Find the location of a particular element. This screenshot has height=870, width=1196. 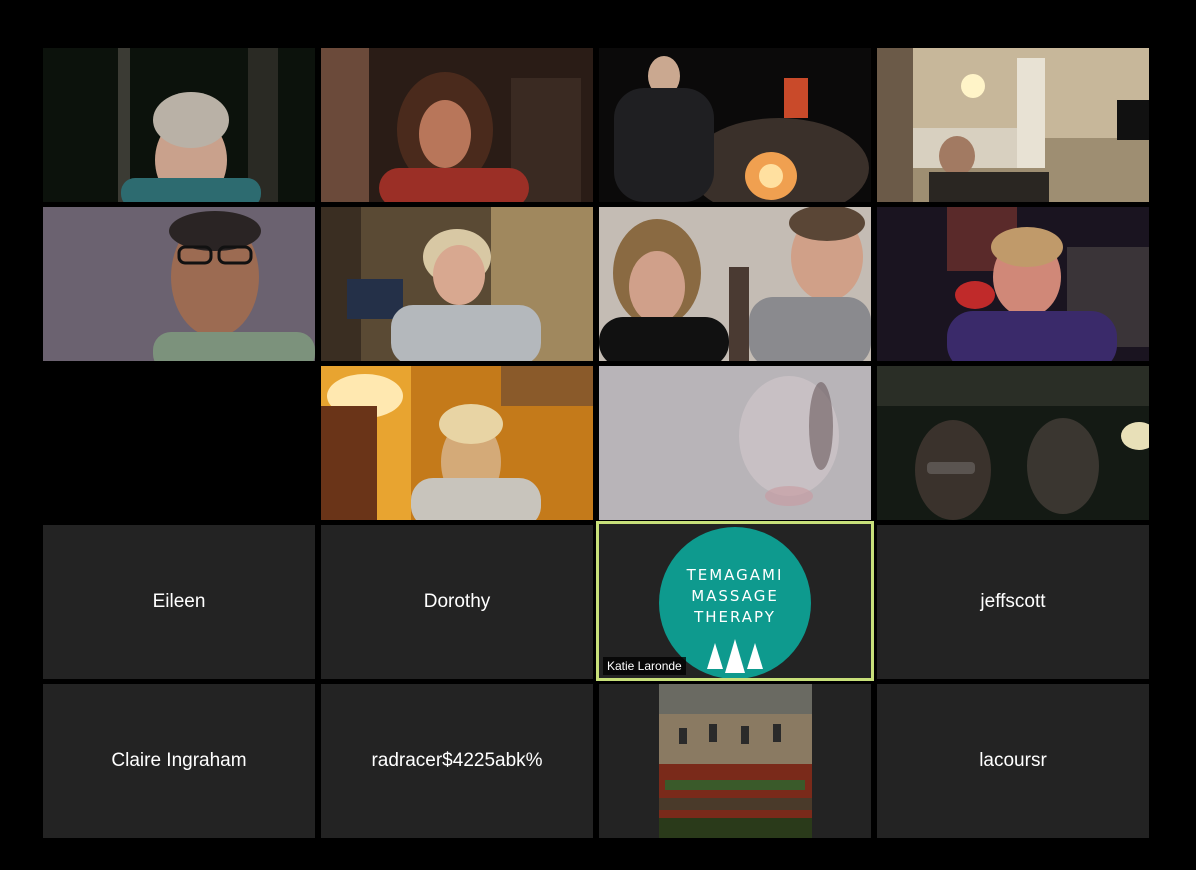

pine-trees-icon is located at coordinates (735, 656).